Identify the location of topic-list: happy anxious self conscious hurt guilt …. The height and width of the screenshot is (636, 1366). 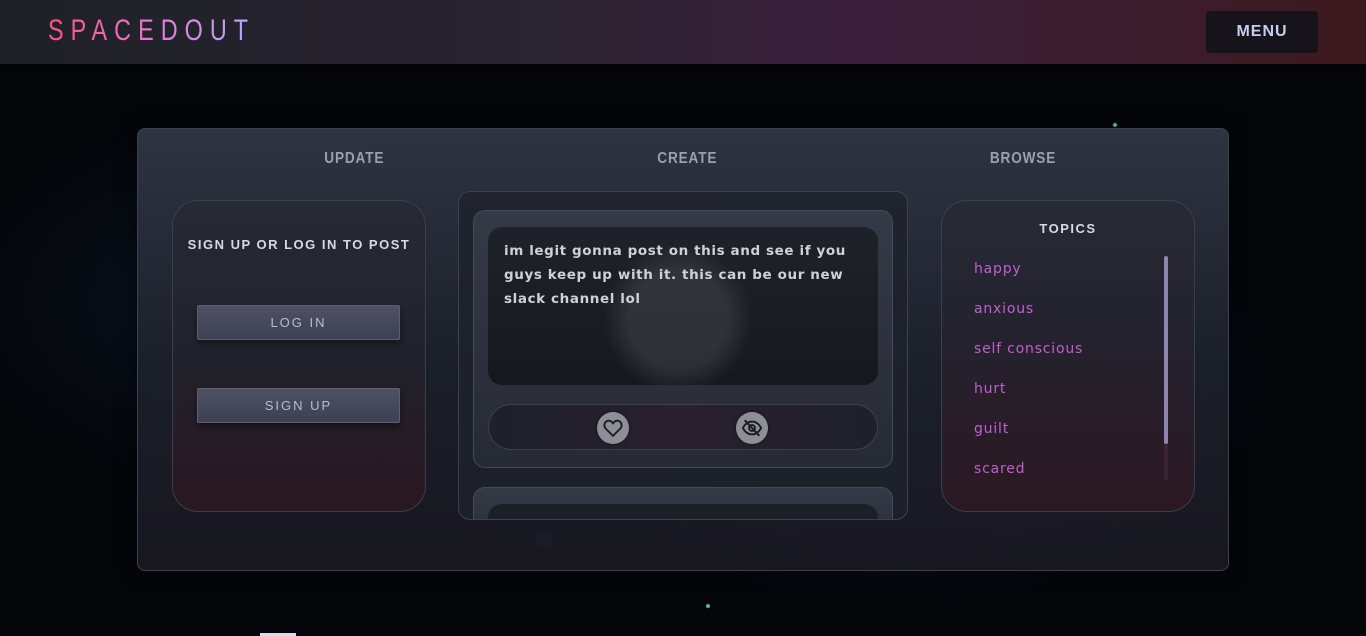
(1064, 378).